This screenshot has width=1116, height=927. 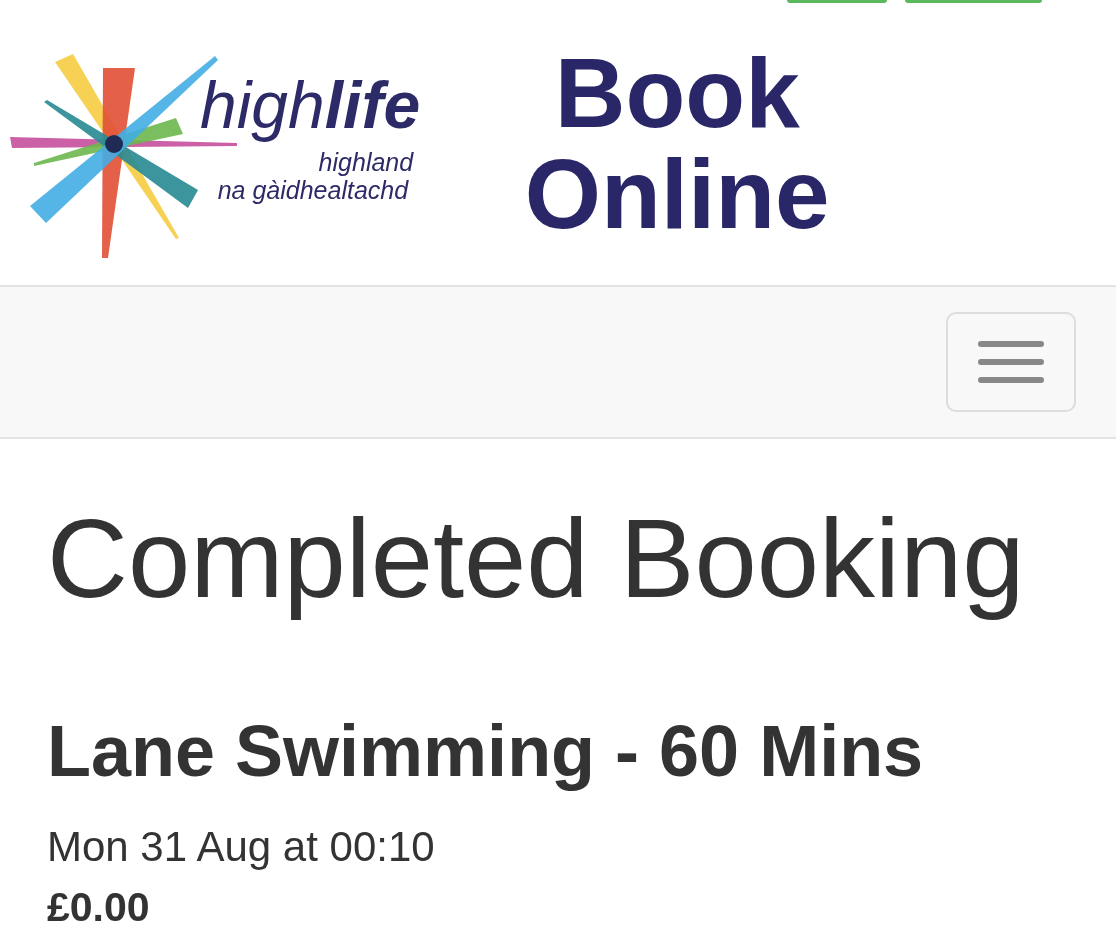 I want to click on region-name: highland, so click(x=366, y=162).